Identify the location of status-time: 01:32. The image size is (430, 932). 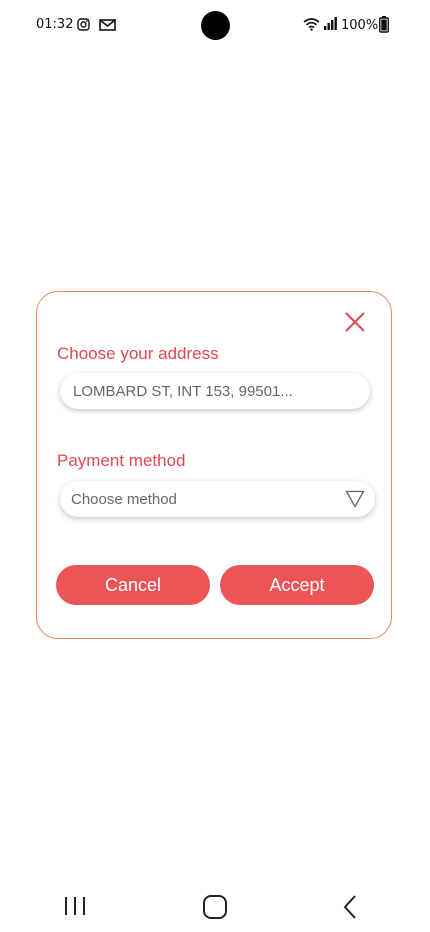
(55, 24).